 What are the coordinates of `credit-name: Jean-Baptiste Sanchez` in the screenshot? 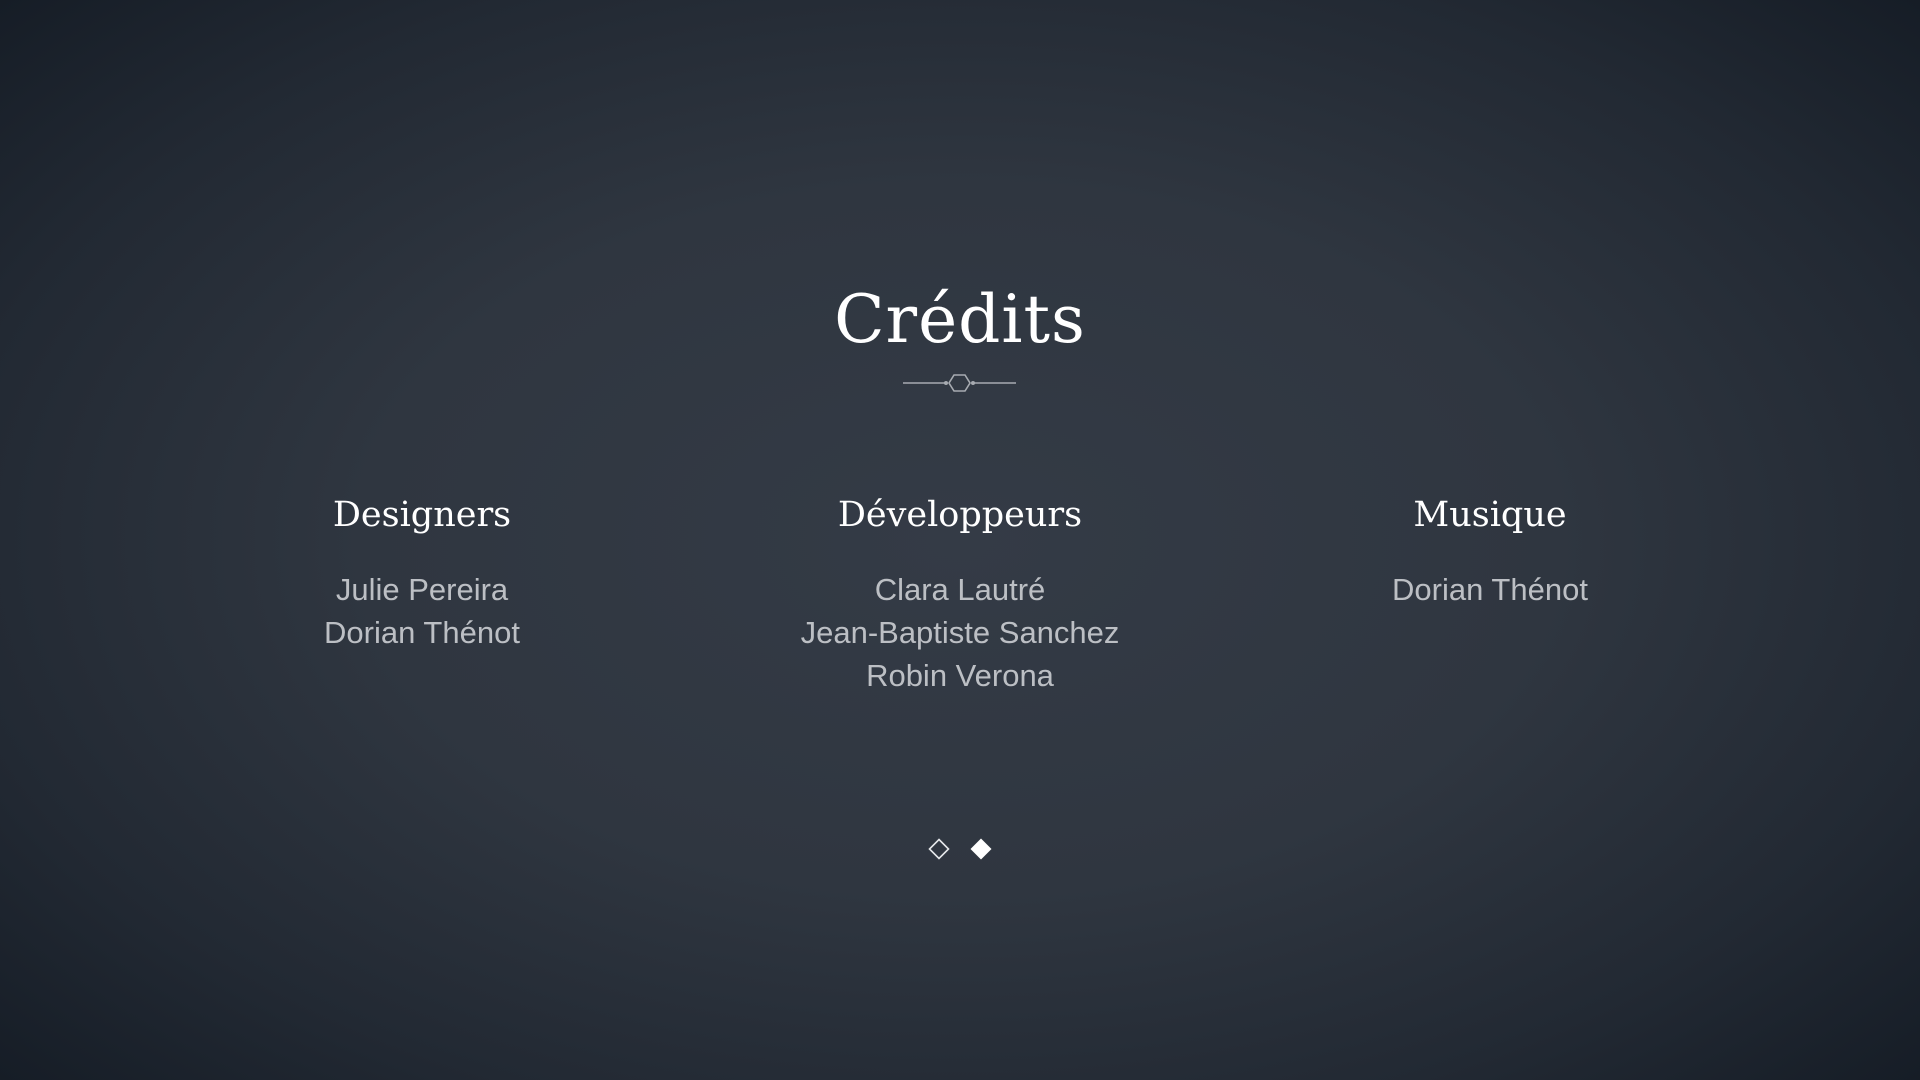 It's located at (960, 632).